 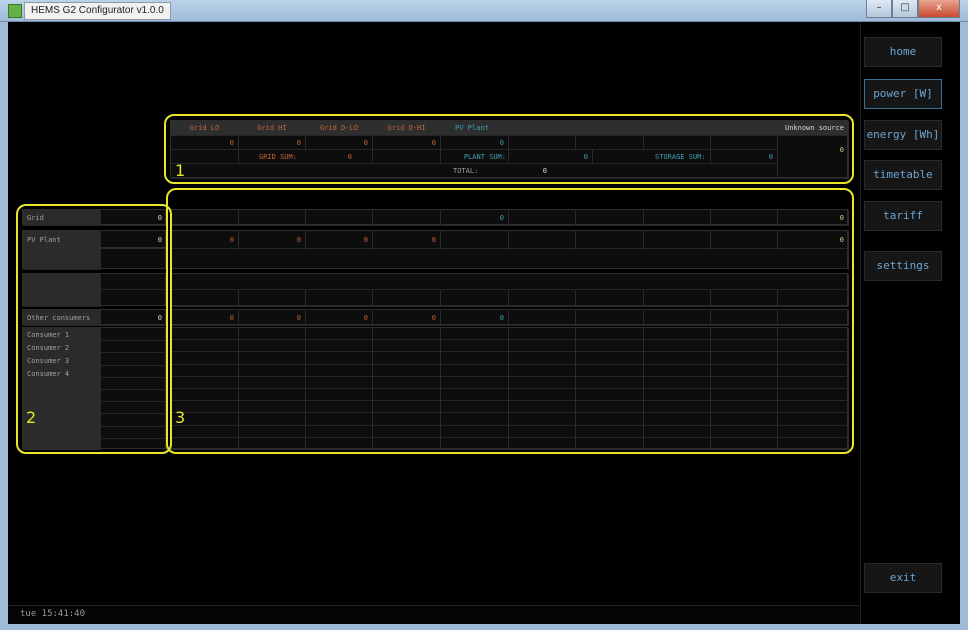 I want to click on status-clock: tue 15:41:40, so click(x=53, y=614).